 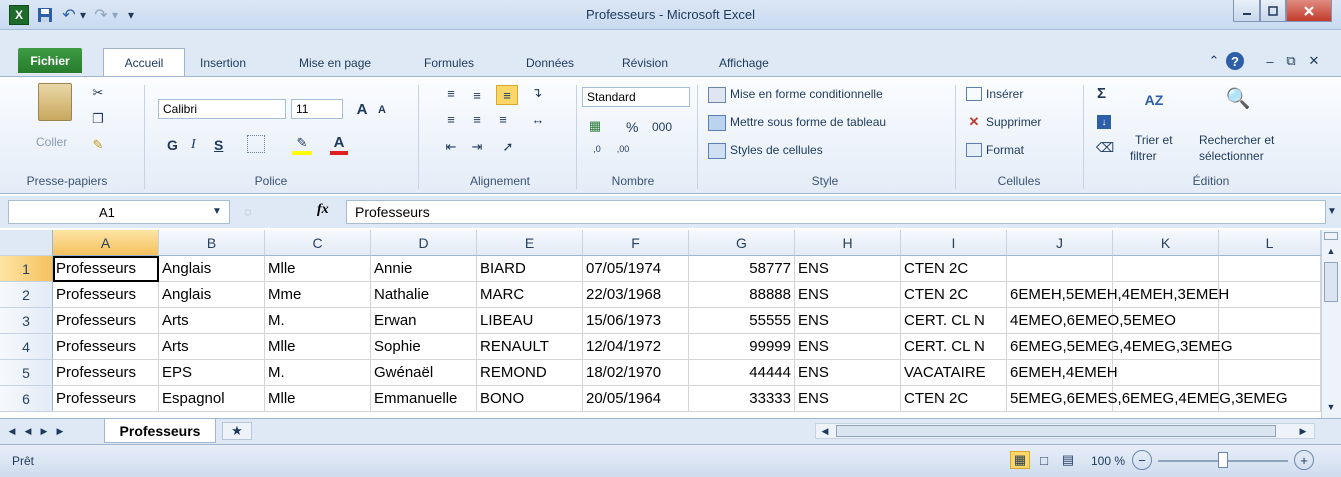 I want to click on currency-icon: ▦, so click(x=595, y=126).